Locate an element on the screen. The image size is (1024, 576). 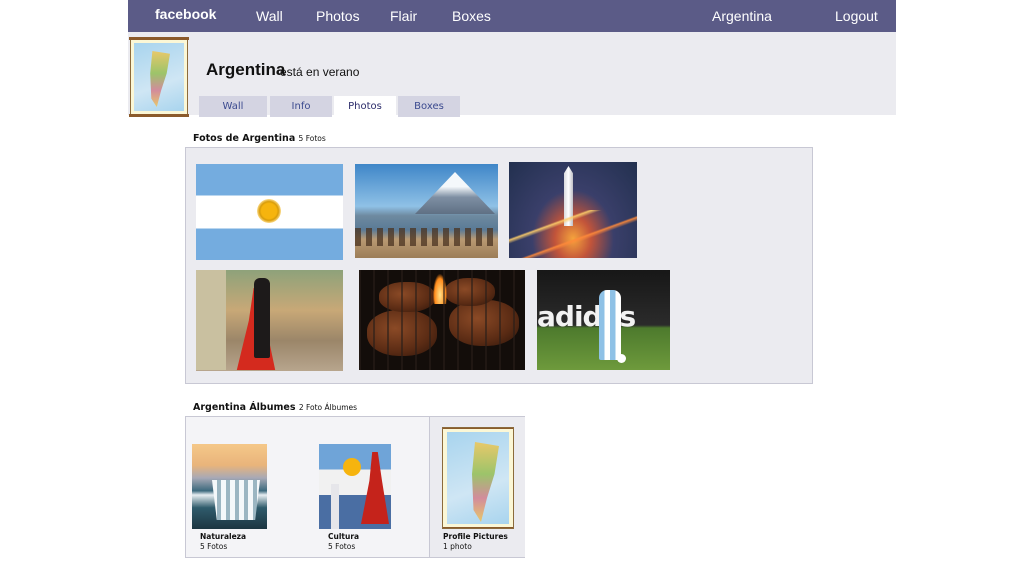
obelisk is located at coordinates (335, 506).